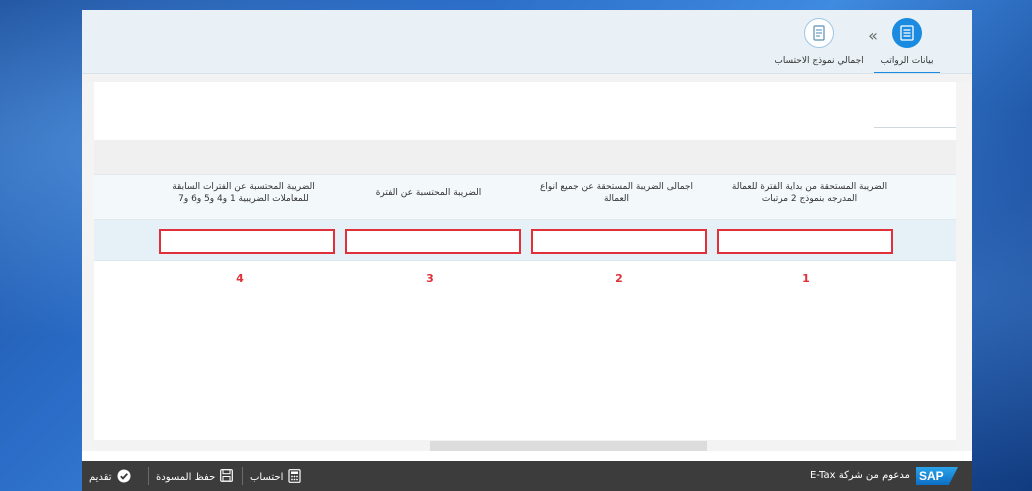 The image size is (1032, 491). What do you see at coordinates (88, 266) in the screenshot?
I see `left-gutter` at bounding box center [88, 266].